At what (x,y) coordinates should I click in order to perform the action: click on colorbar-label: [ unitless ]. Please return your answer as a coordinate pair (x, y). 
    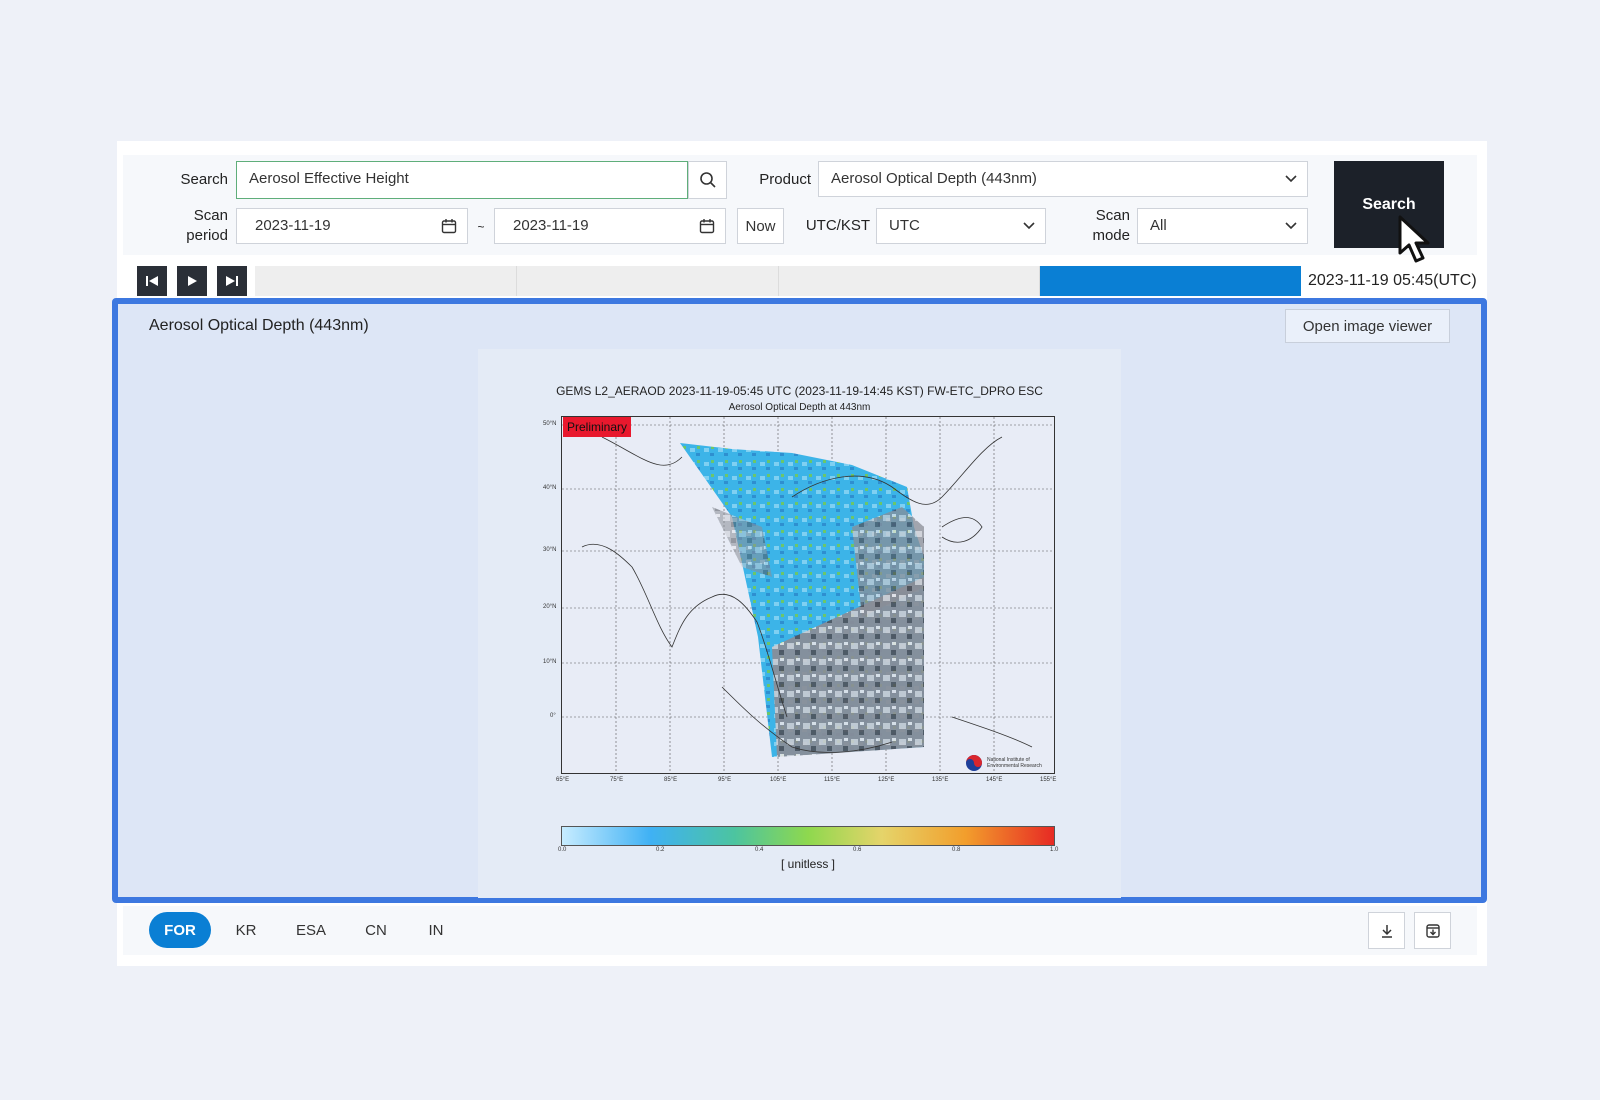
    Looking at the image, I should click on (808, 864).